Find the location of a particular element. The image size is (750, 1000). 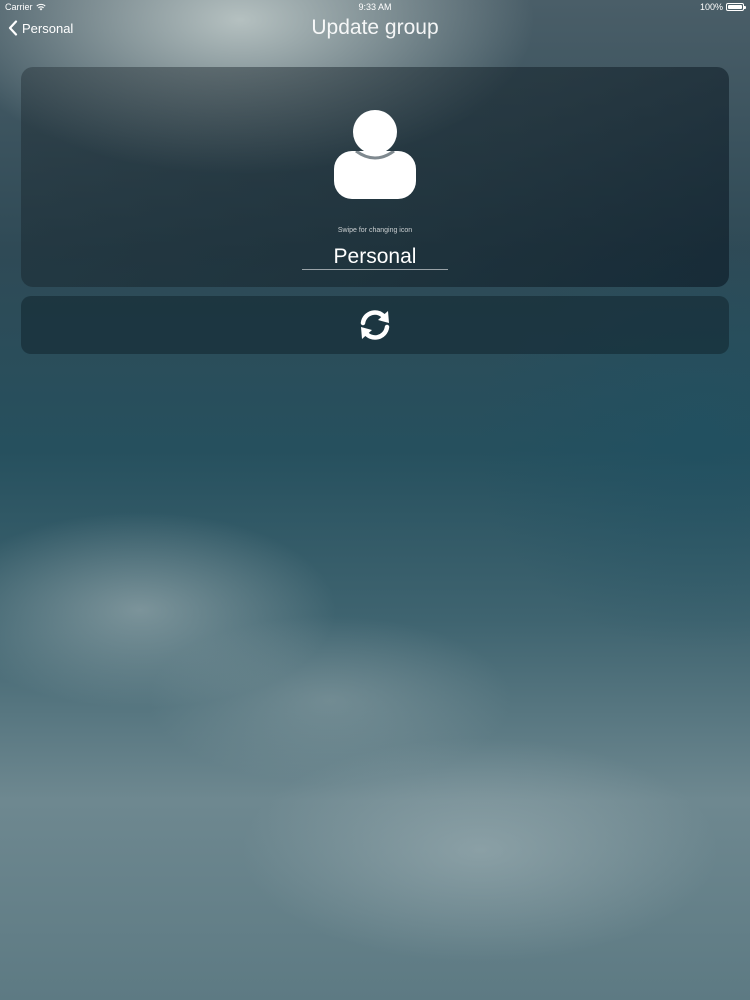

navigation-bar: Personal Update group is located at coordinates (375, 30).